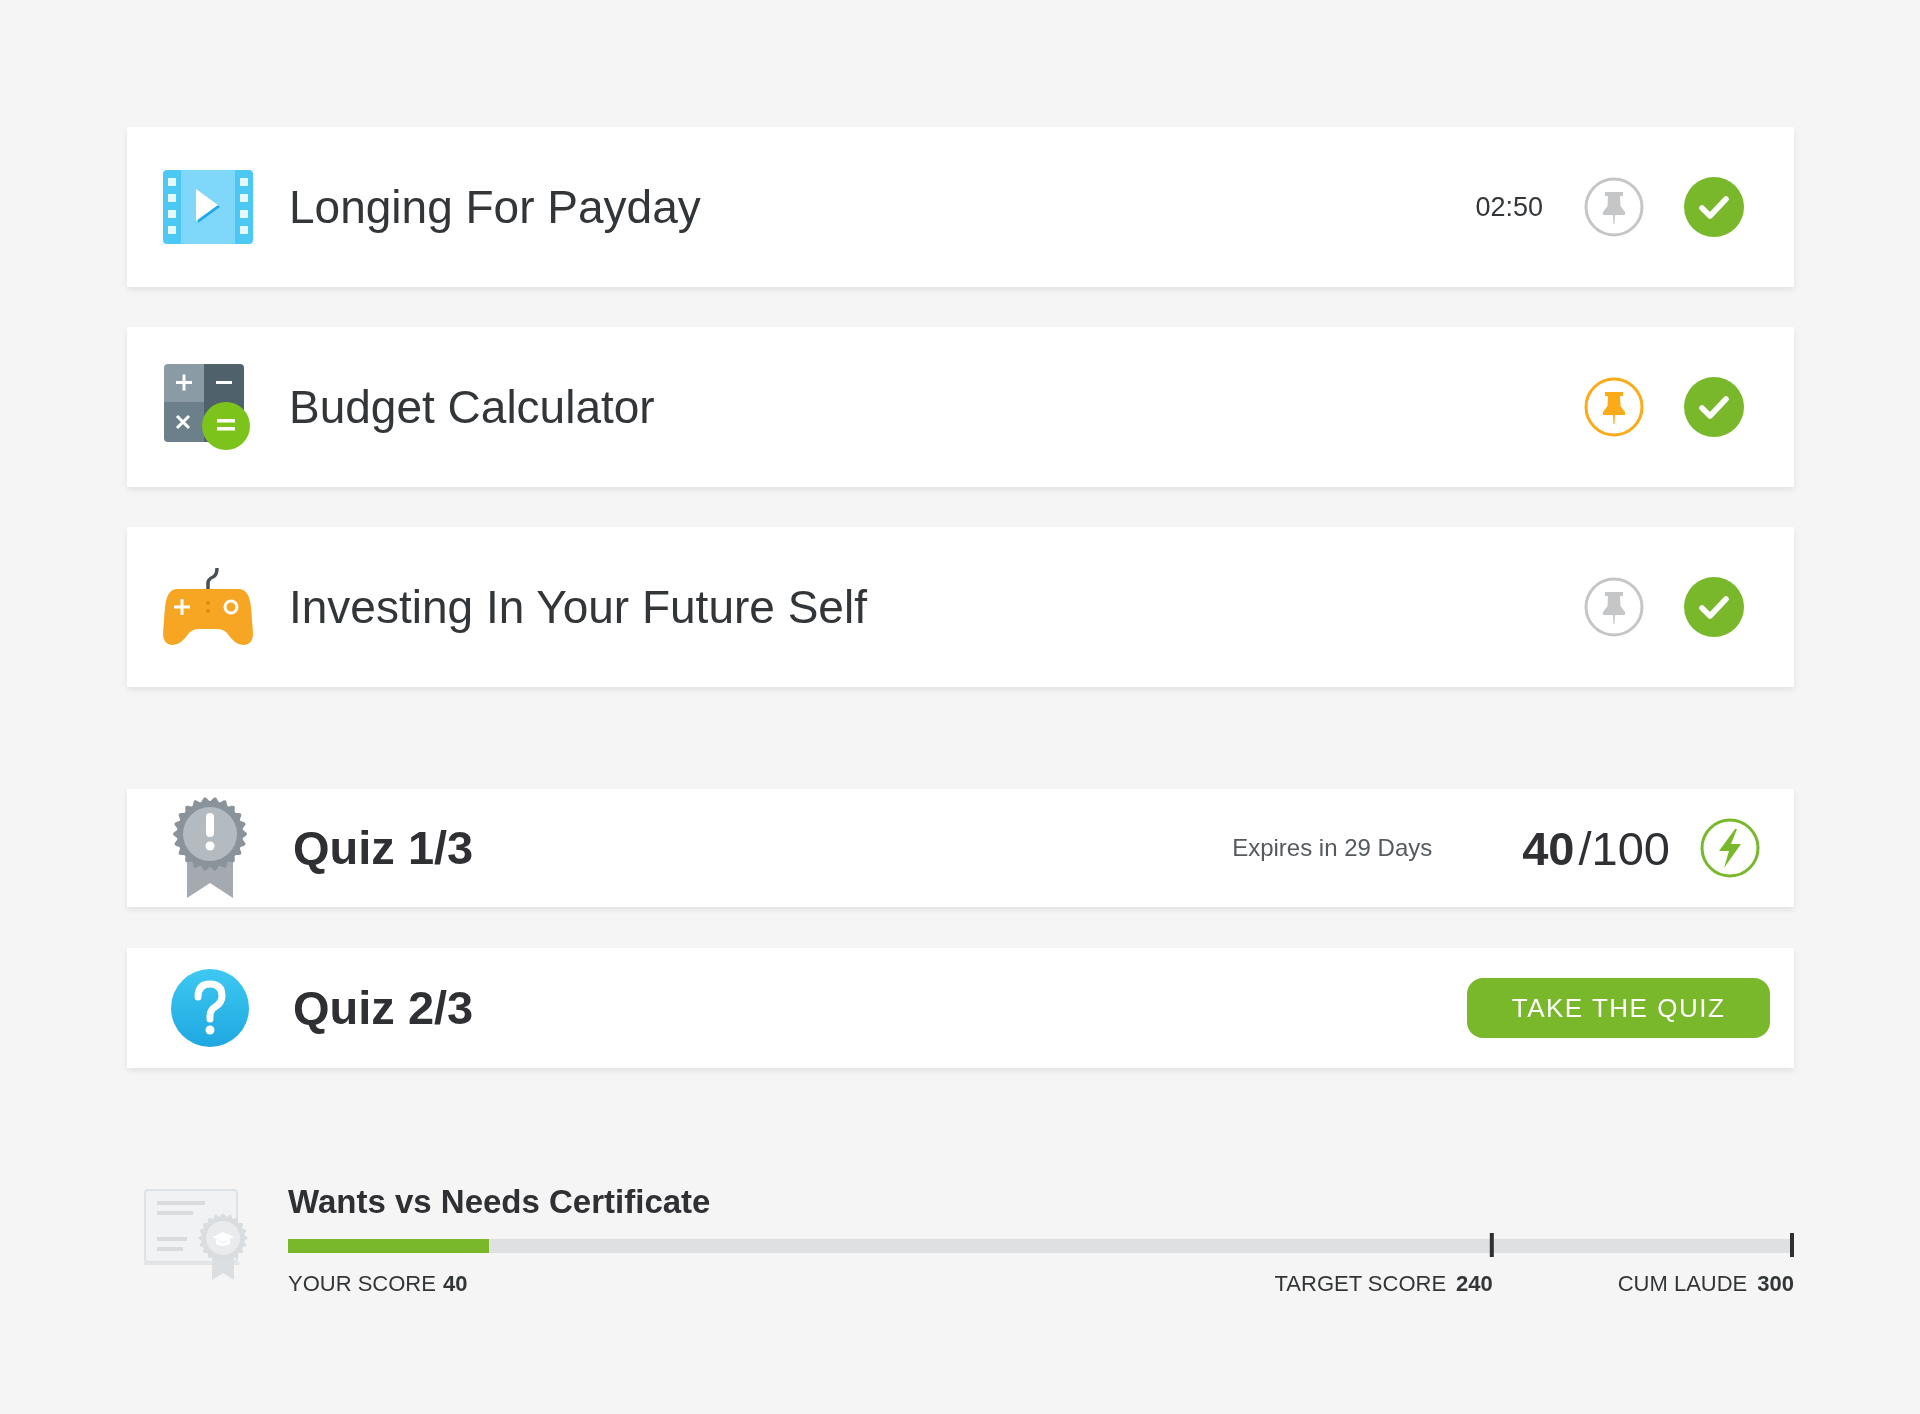 Image resolution: width=1920 pixels, height=1414 pixels. Describe the element at coordinates (960, 607) in the screenshot. I see `lesson-card: Investing In Your Future Self` at that location.